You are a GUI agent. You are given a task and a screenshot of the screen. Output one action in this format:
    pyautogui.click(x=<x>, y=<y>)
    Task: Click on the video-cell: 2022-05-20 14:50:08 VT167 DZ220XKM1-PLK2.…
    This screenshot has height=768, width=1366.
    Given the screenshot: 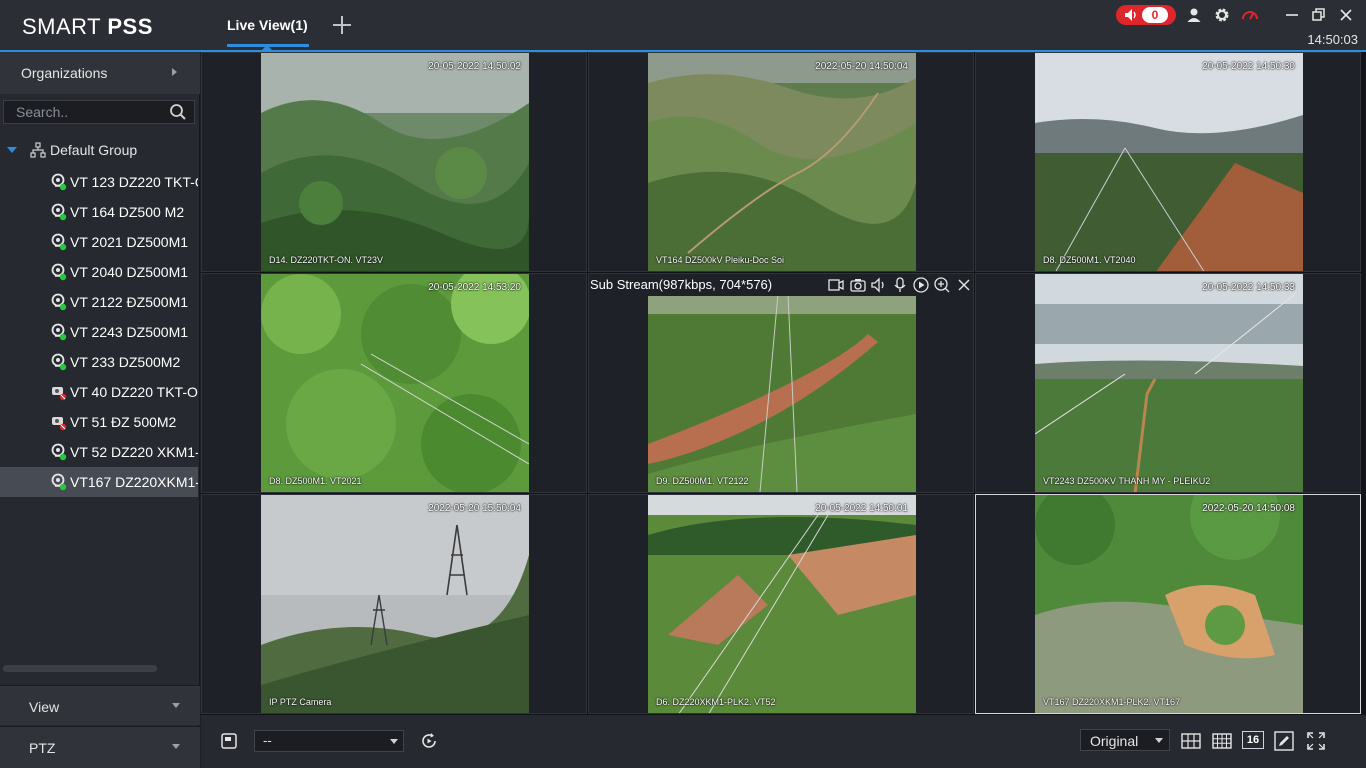 What is the action you would take?
    pyautogui.click(x=1168, y=604)
    